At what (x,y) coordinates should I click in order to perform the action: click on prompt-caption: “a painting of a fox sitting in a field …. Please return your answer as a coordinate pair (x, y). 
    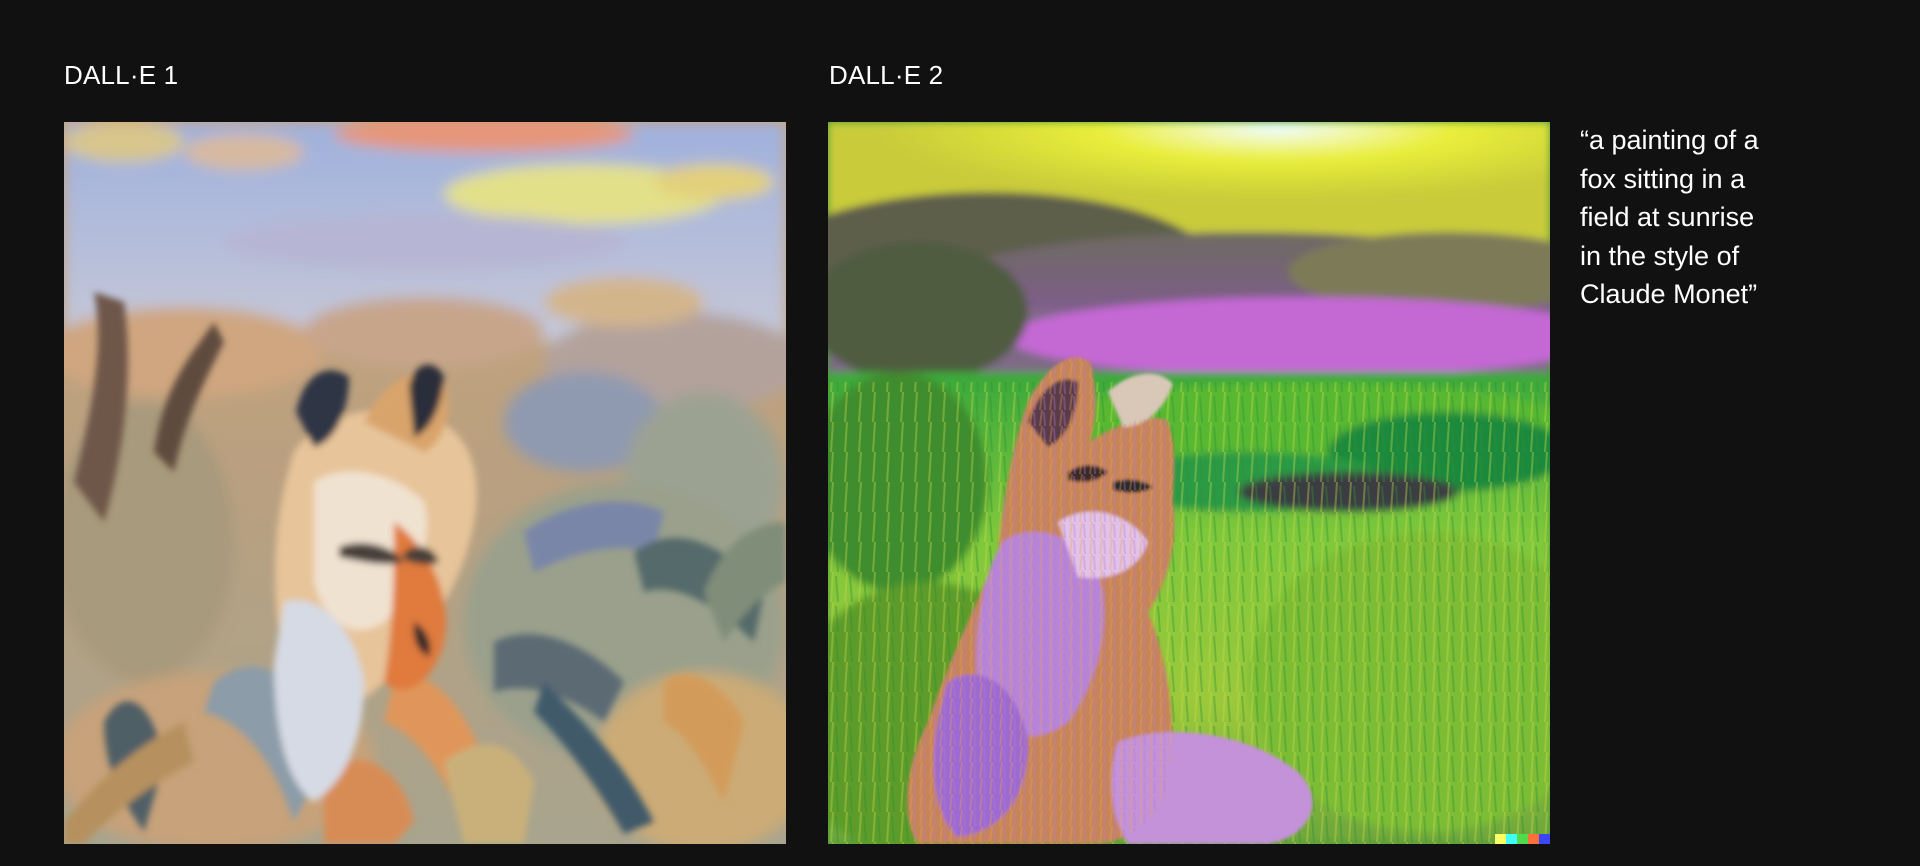
    Looking at the image, I should click on (1669, 217).